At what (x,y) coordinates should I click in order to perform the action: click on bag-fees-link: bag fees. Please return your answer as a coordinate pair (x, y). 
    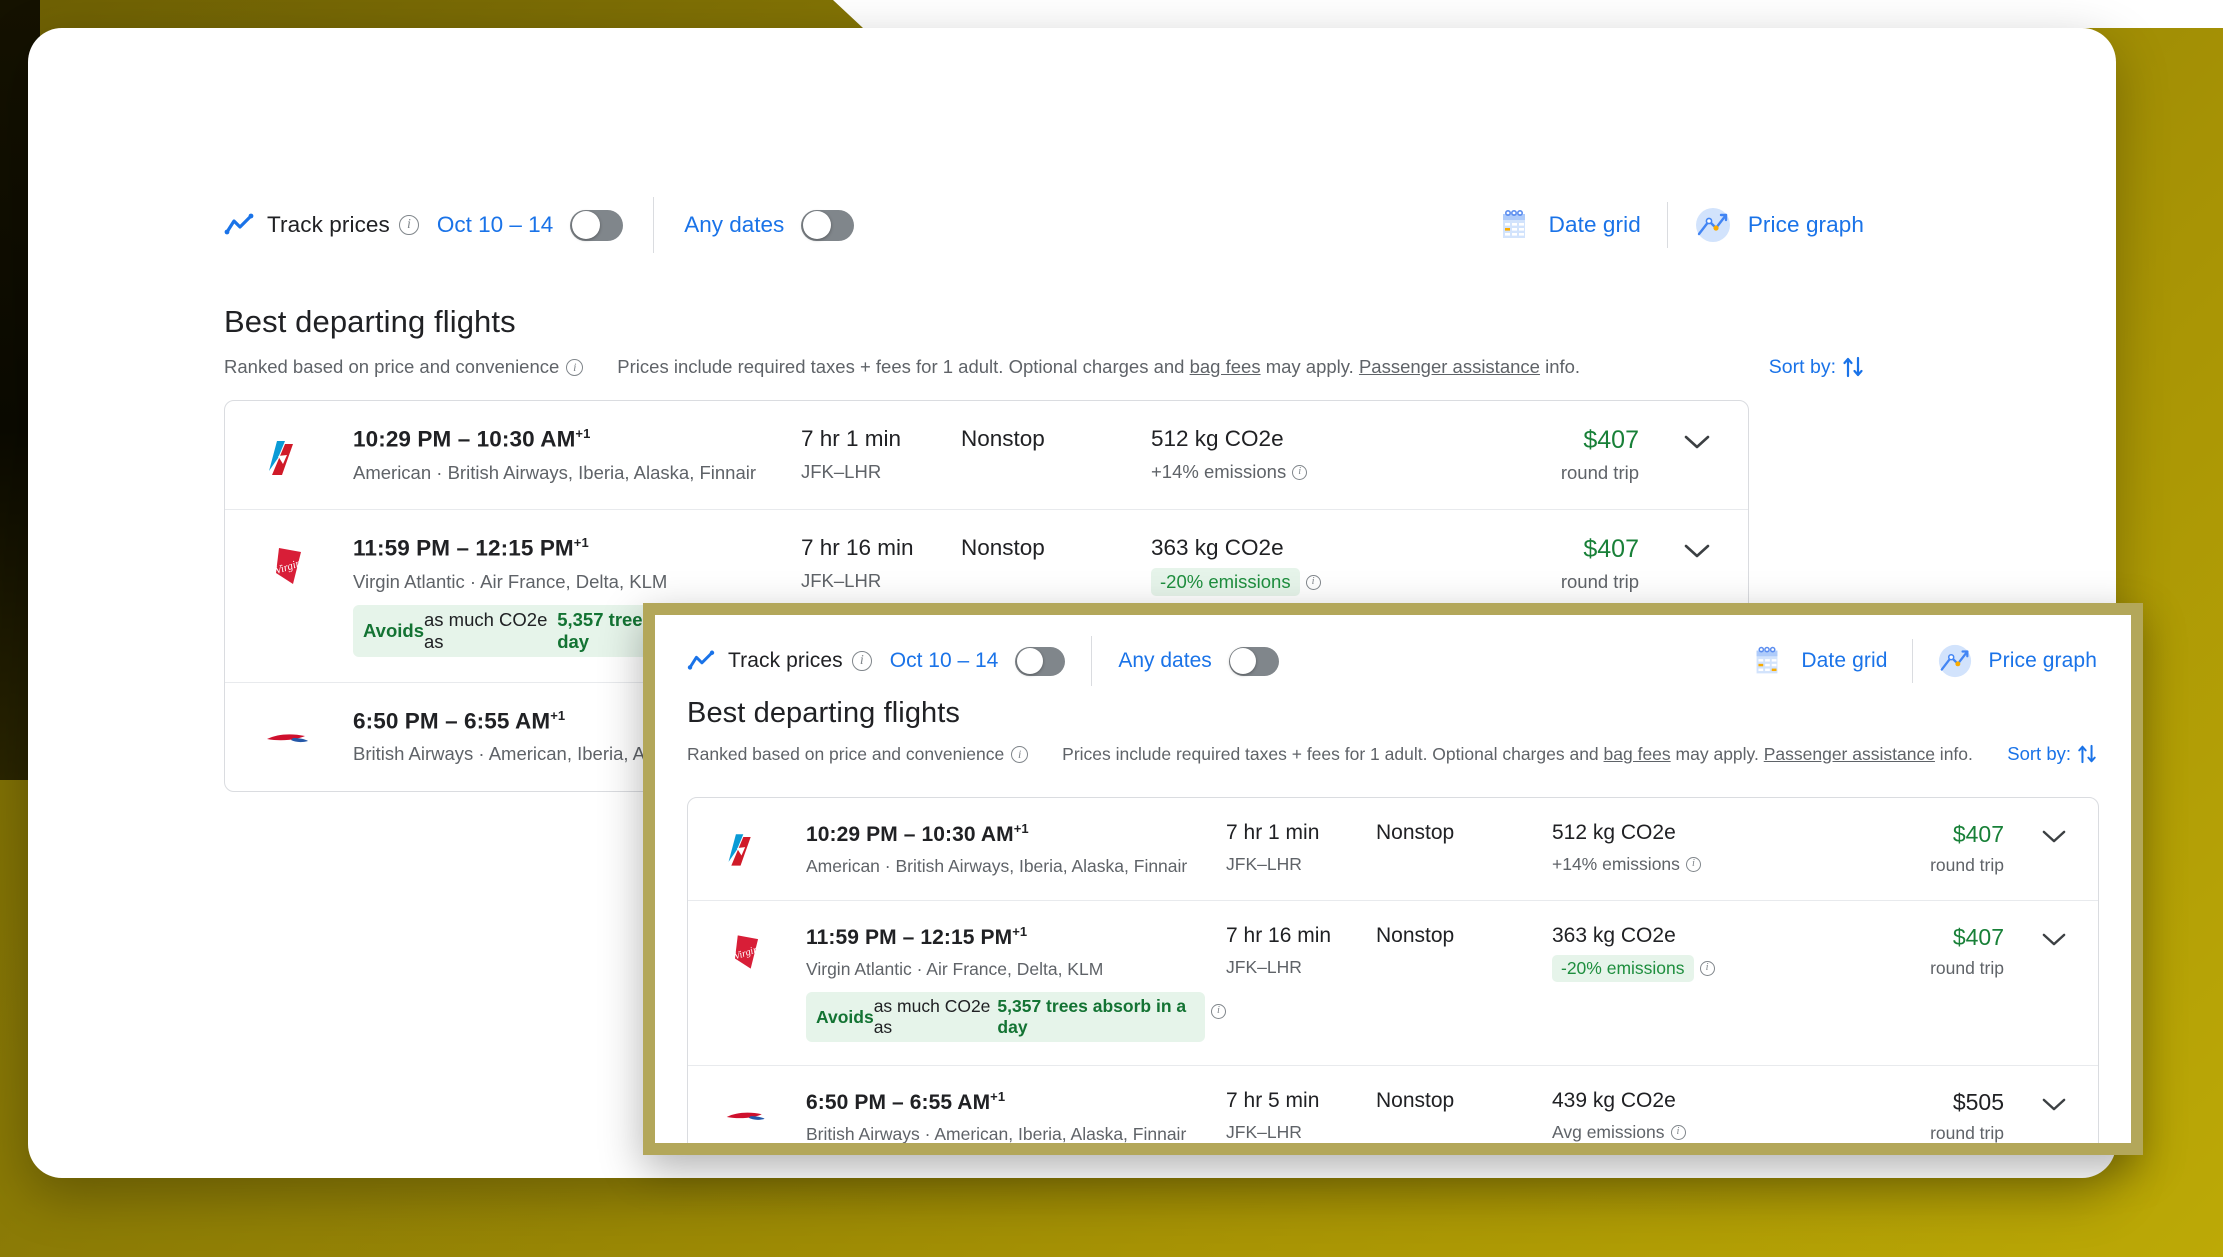
    Looking at the image, I should click on (1225, 366).